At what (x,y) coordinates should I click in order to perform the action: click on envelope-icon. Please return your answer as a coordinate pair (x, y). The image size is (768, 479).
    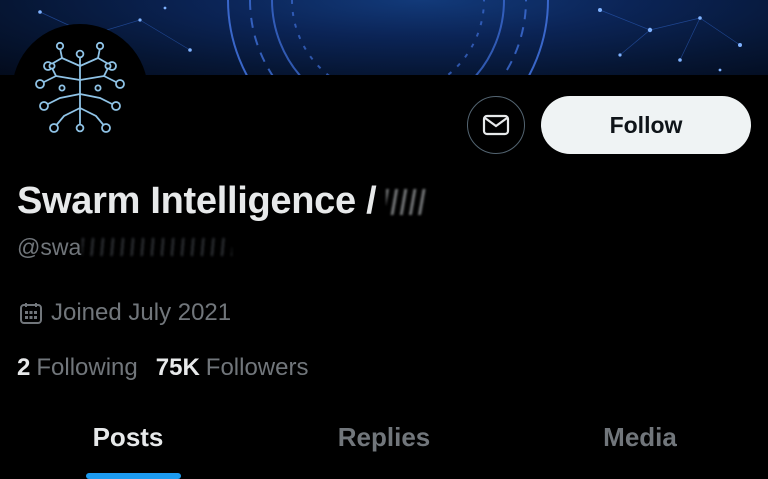
    Looking at the image, I should click on (496, 125).